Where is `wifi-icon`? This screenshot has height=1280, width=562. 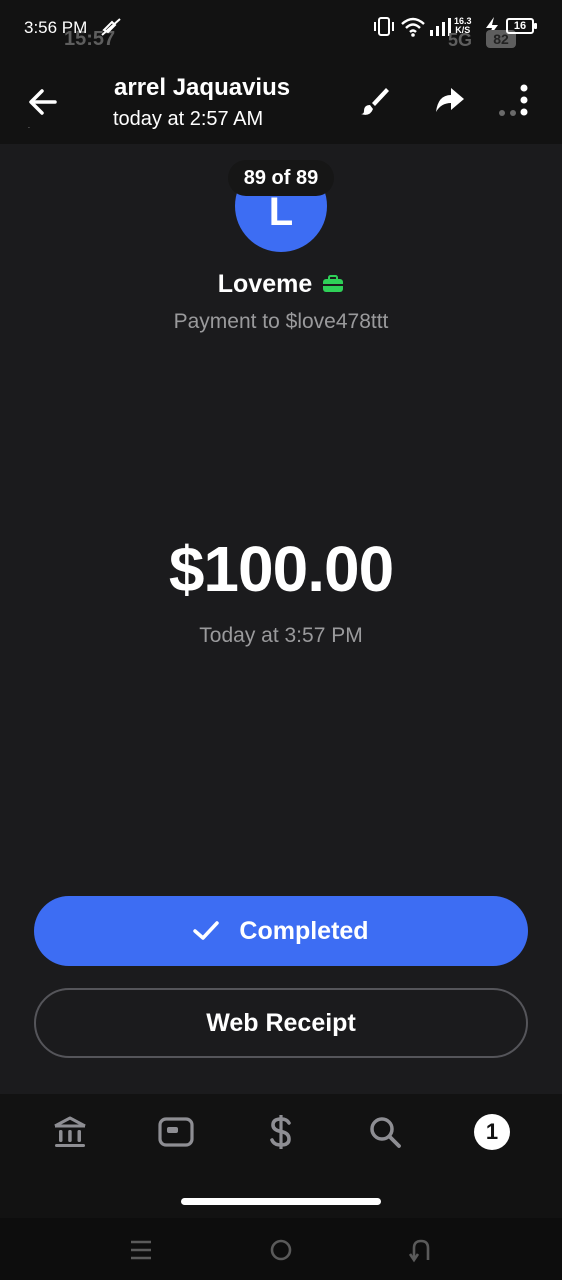
wifi-icon is located at coordinates (413, 27).